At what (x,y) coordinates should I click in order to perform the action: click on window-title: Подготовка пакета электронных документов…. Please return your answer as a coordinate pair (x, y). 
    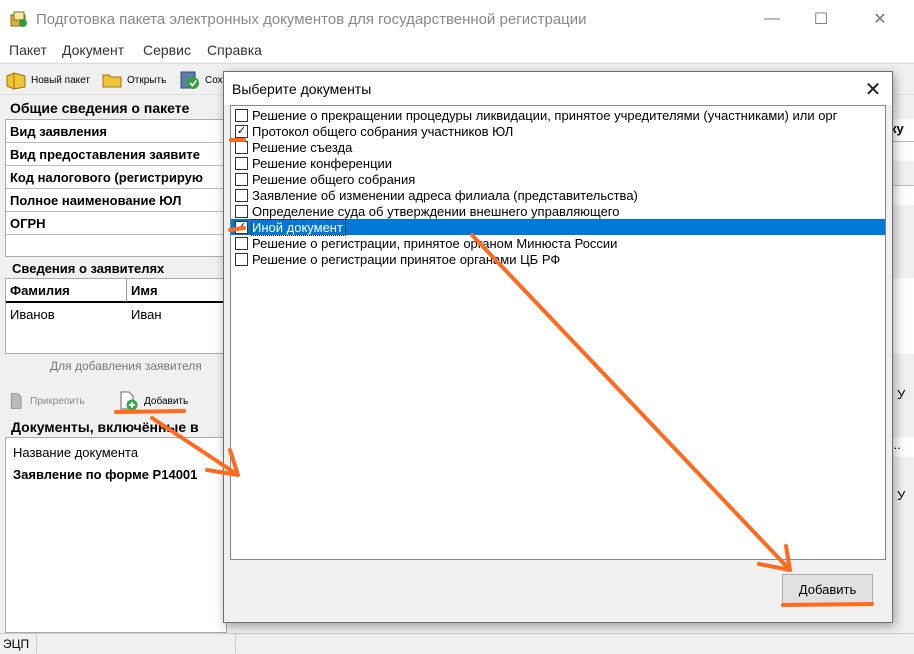
    Looking at the image, I should click on (311, 19).